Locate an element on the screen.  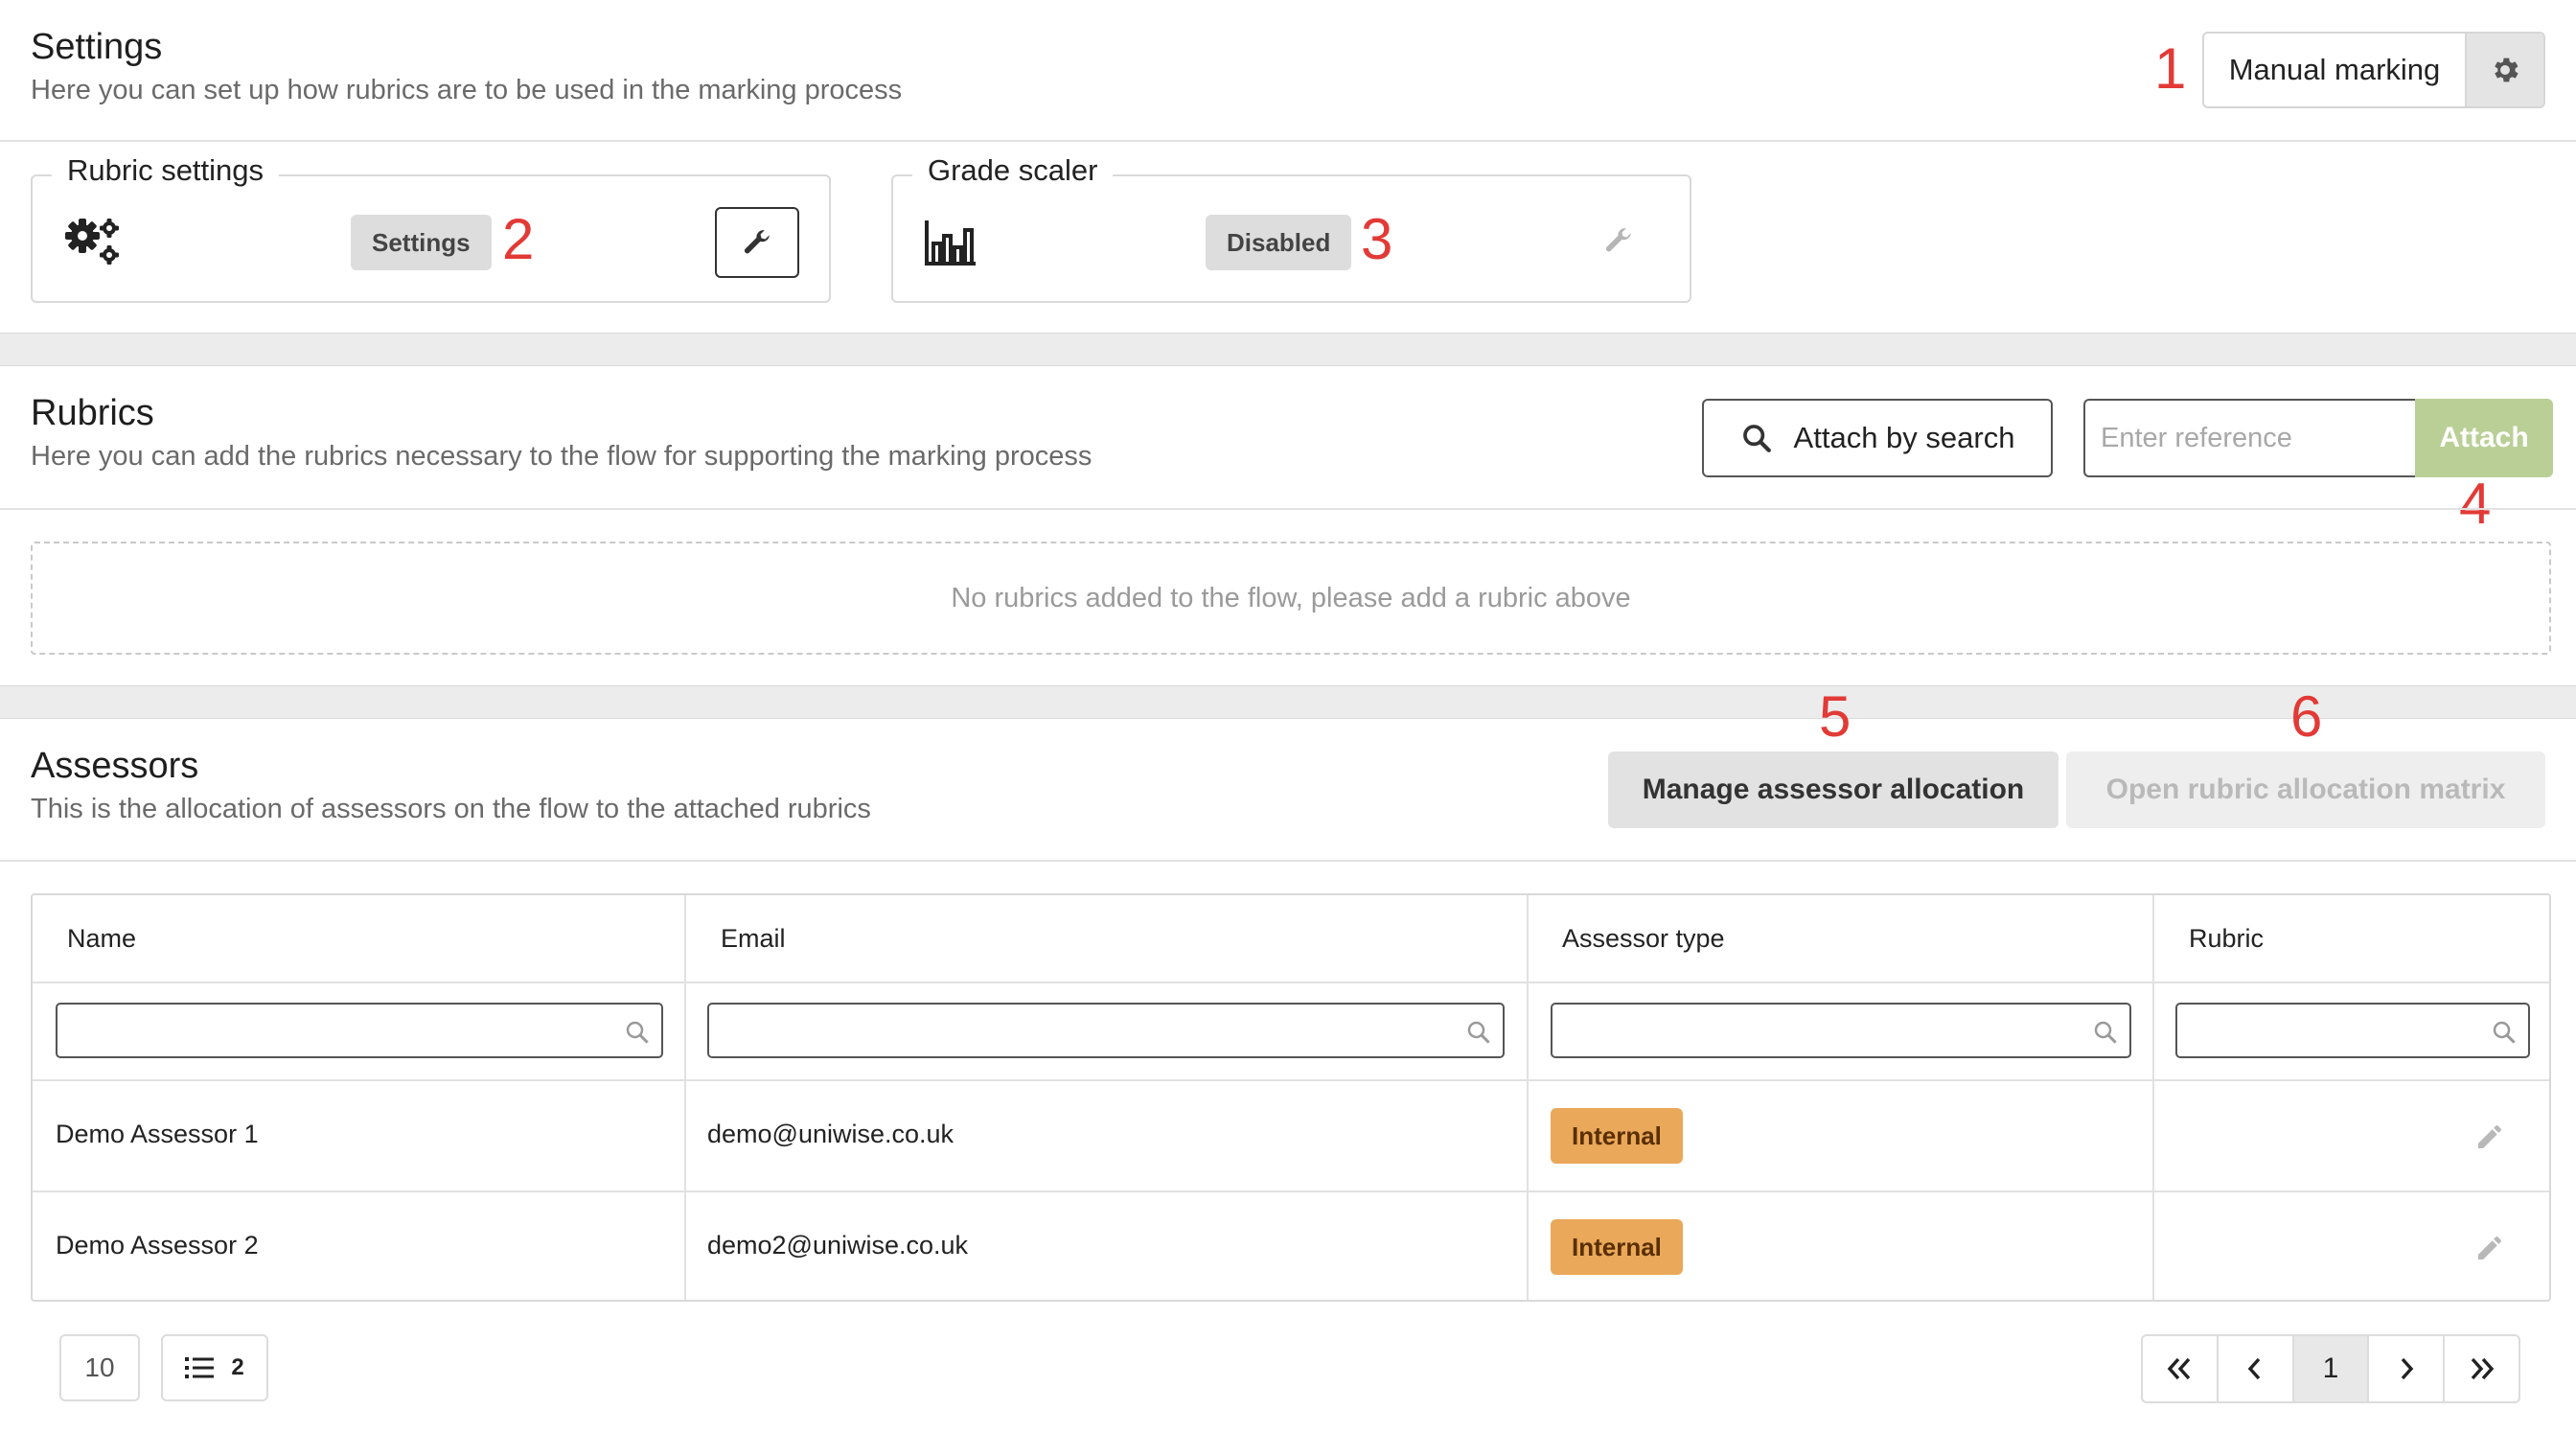
attach-by-search-label: Attach by search is located at coordinates (1904, 438).